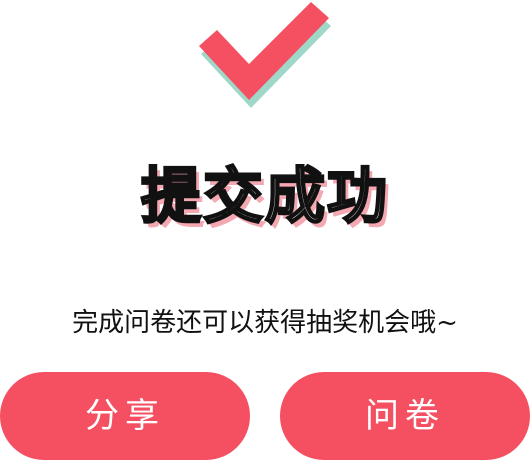  Describe the element at coordinates (405, 416) in the screenshot. I see `survey-button: 问卷` at that location.